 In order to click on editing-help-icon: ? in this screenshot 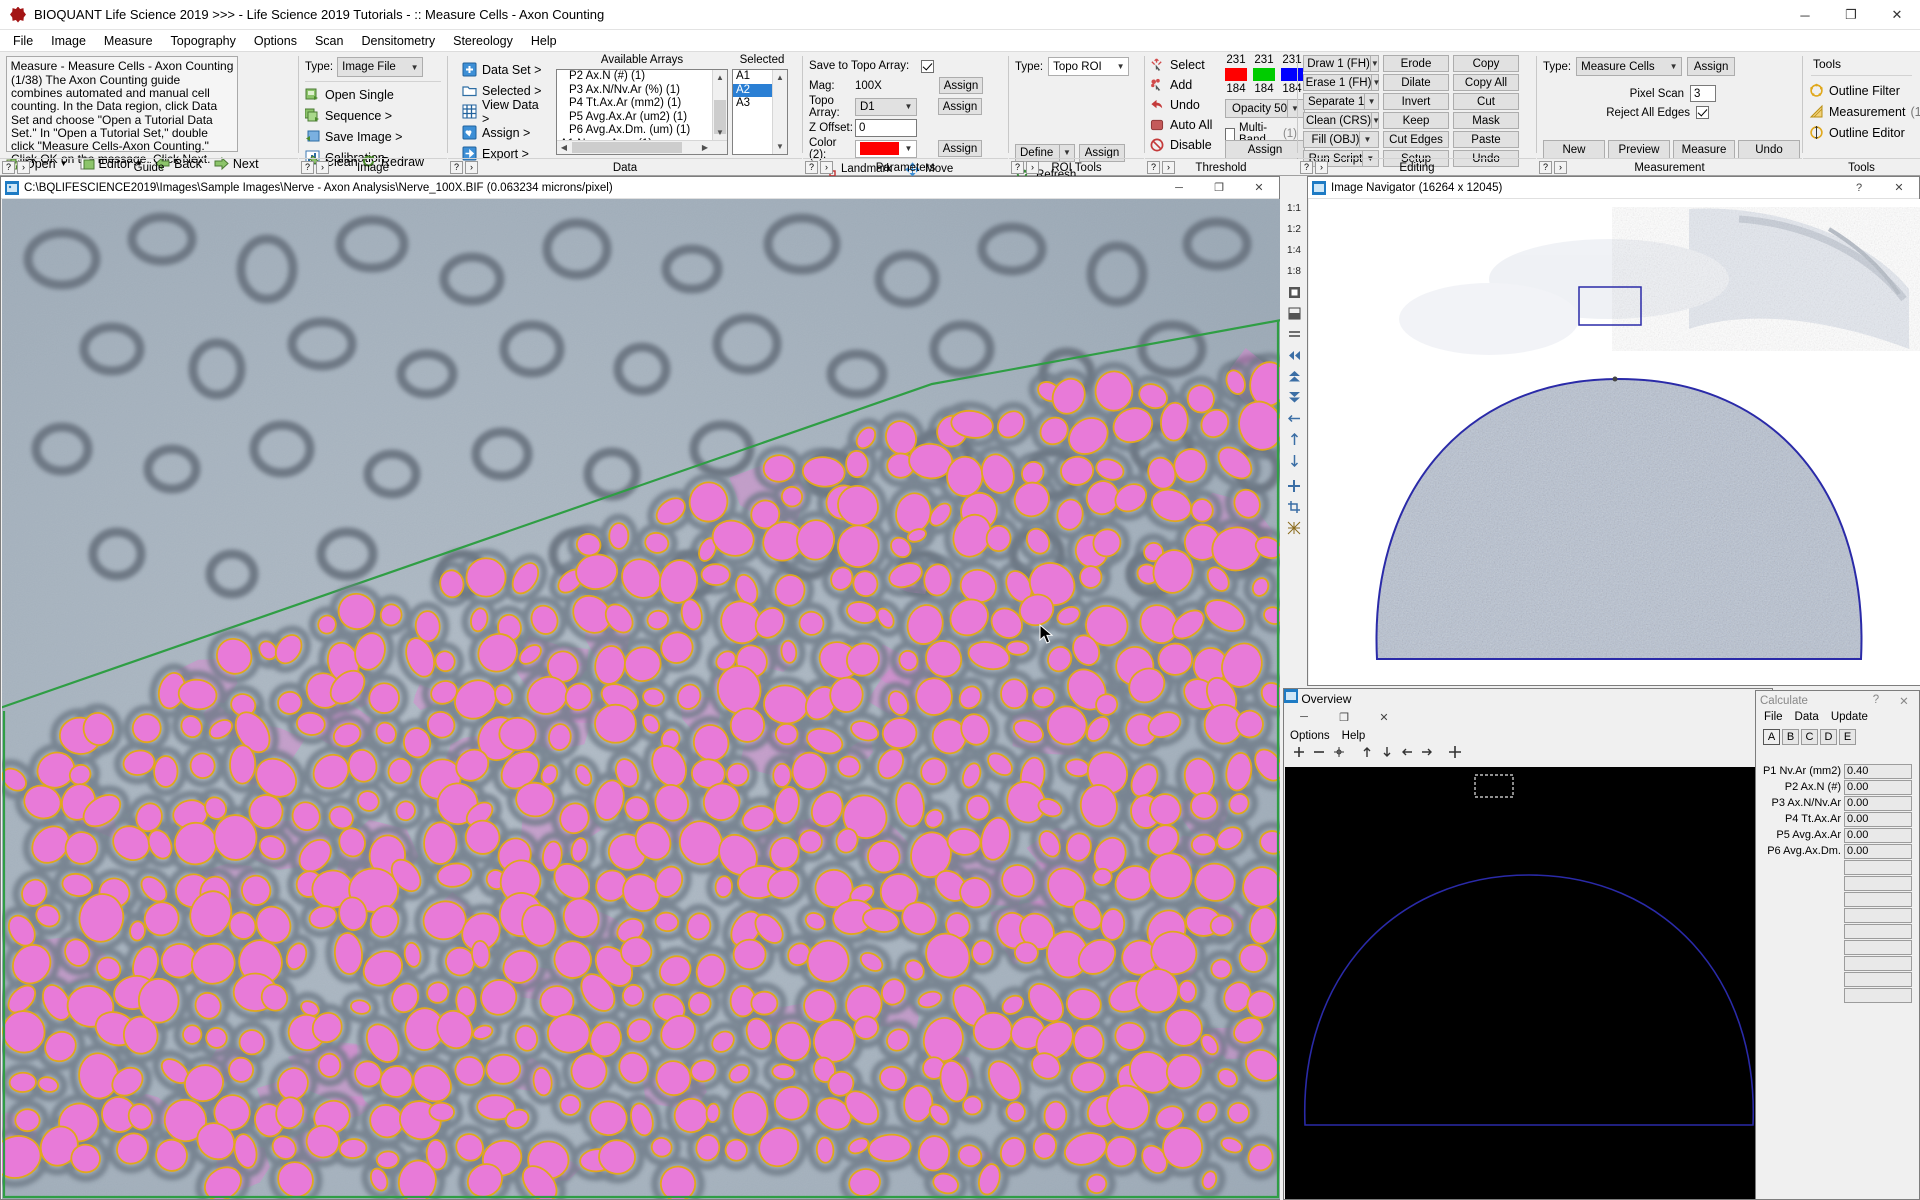, I will do `click(1306, 167)`.